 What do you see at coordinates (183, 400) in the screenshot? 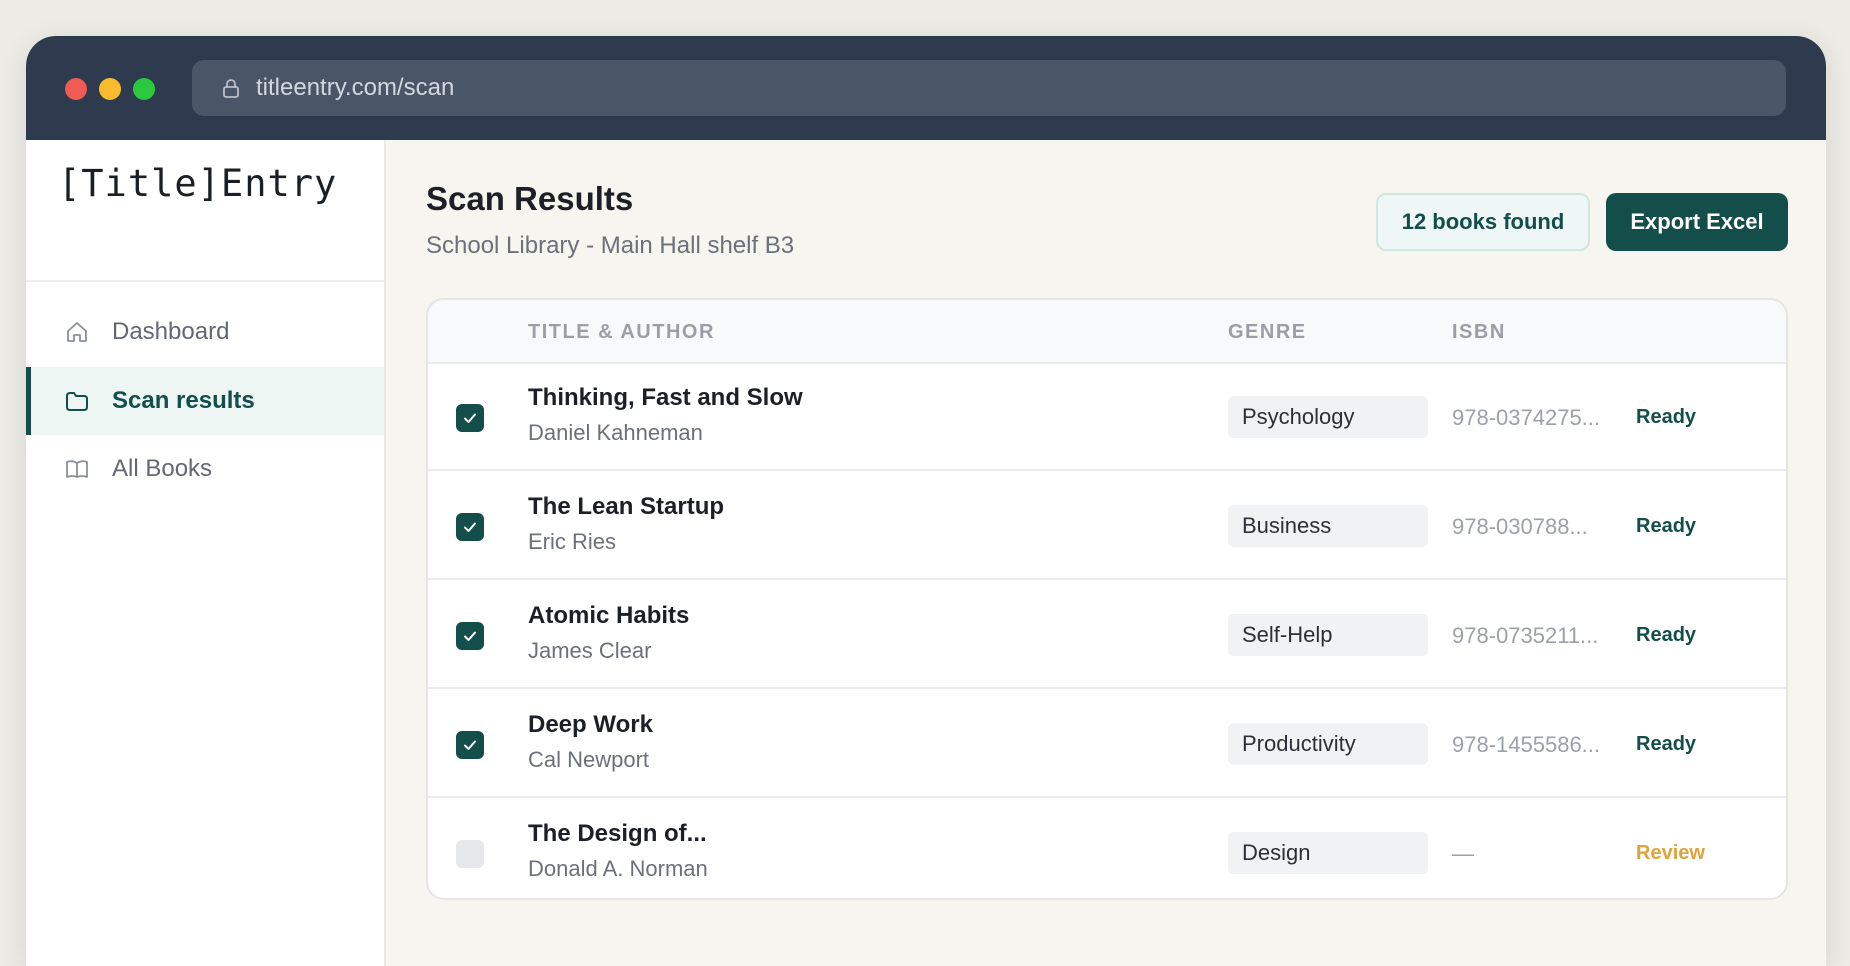
I see `sidebar-item-label: Scan results` at bounding box center [183, 400].